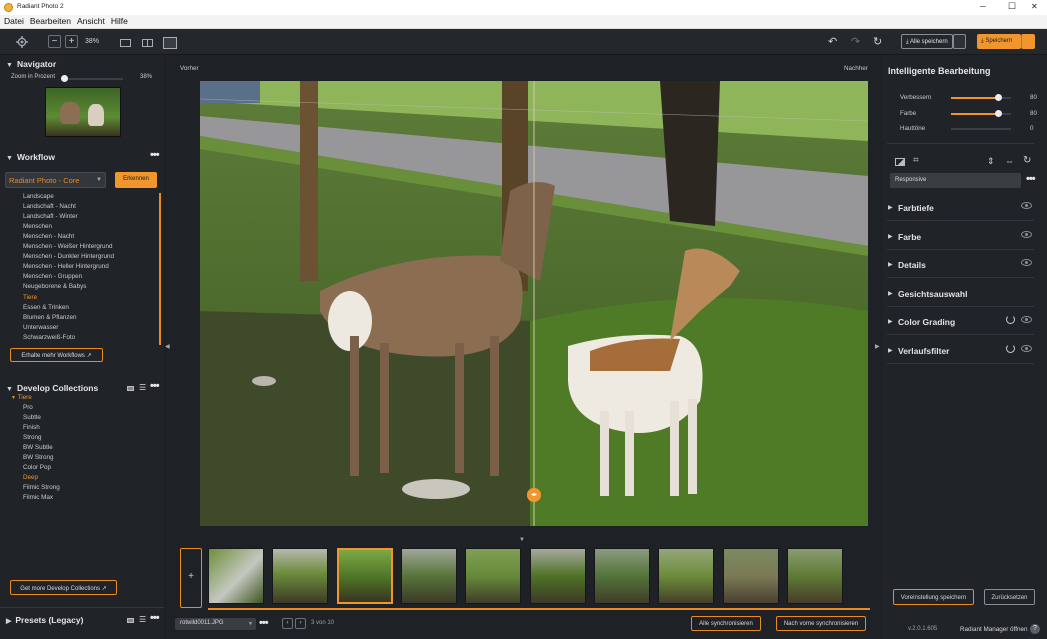 Image resolution: width=1047 pixels, height=639 pixels. What do you see at coordinates (877, 41) in the screenshot?
I see `refresh-icon: ↻` at bounding box center [877, 41].